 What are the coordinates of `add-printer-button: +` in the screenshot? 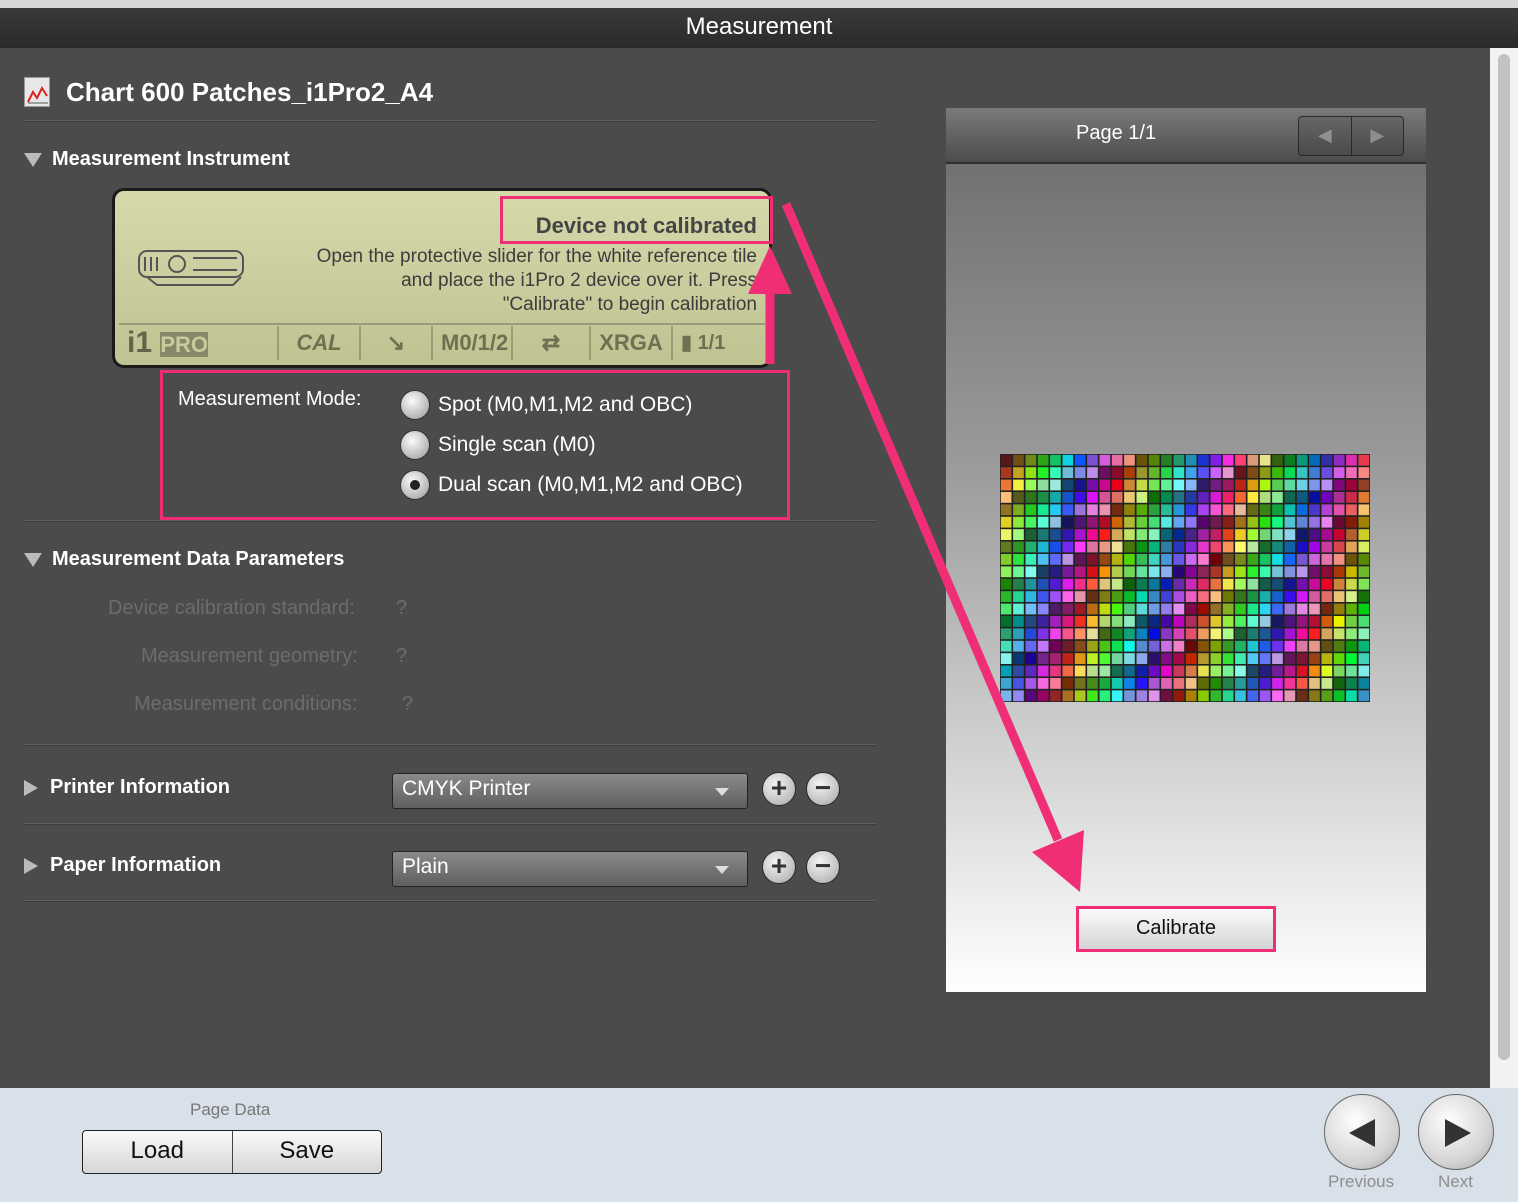 It's located at (779, 789).